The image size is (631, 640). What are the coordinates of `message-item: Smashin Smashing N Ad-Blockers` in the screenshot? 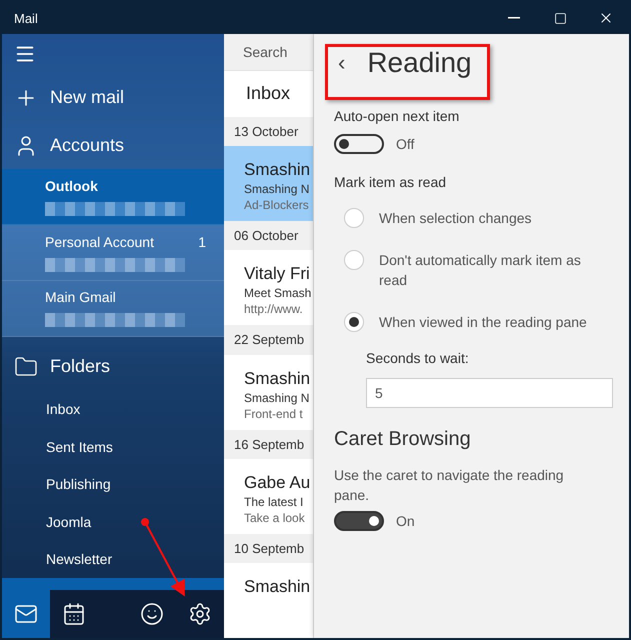 It's located at (268, 183).